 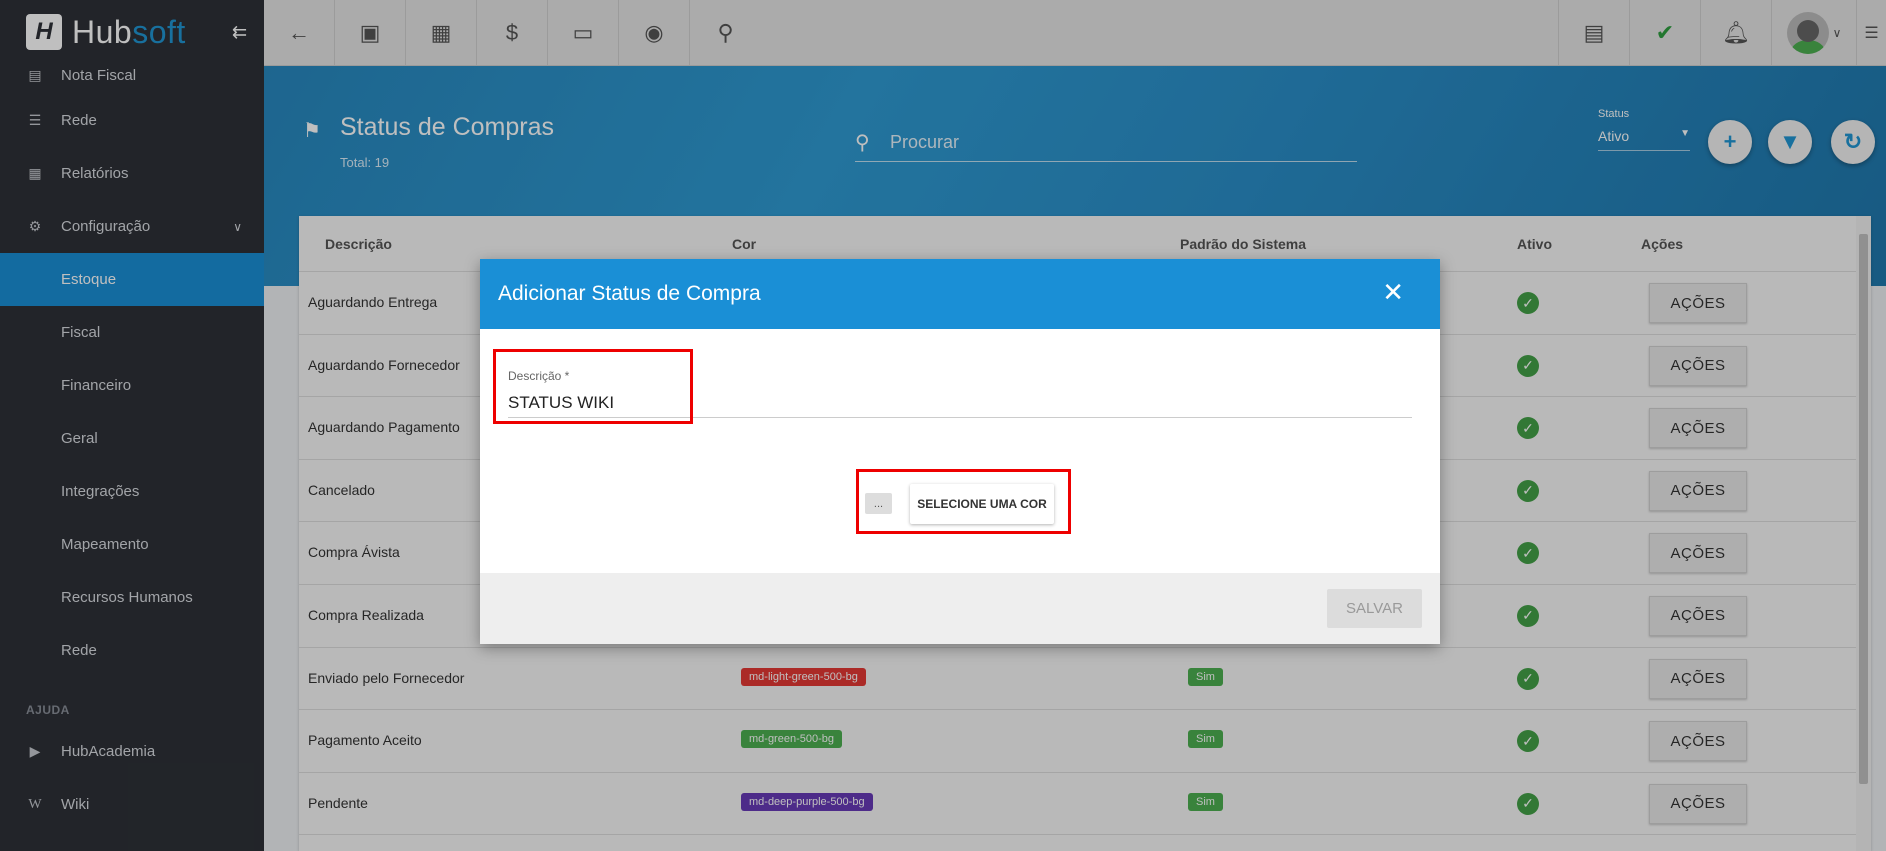 I want to click on highlight-color, so click(x=963, y=501).